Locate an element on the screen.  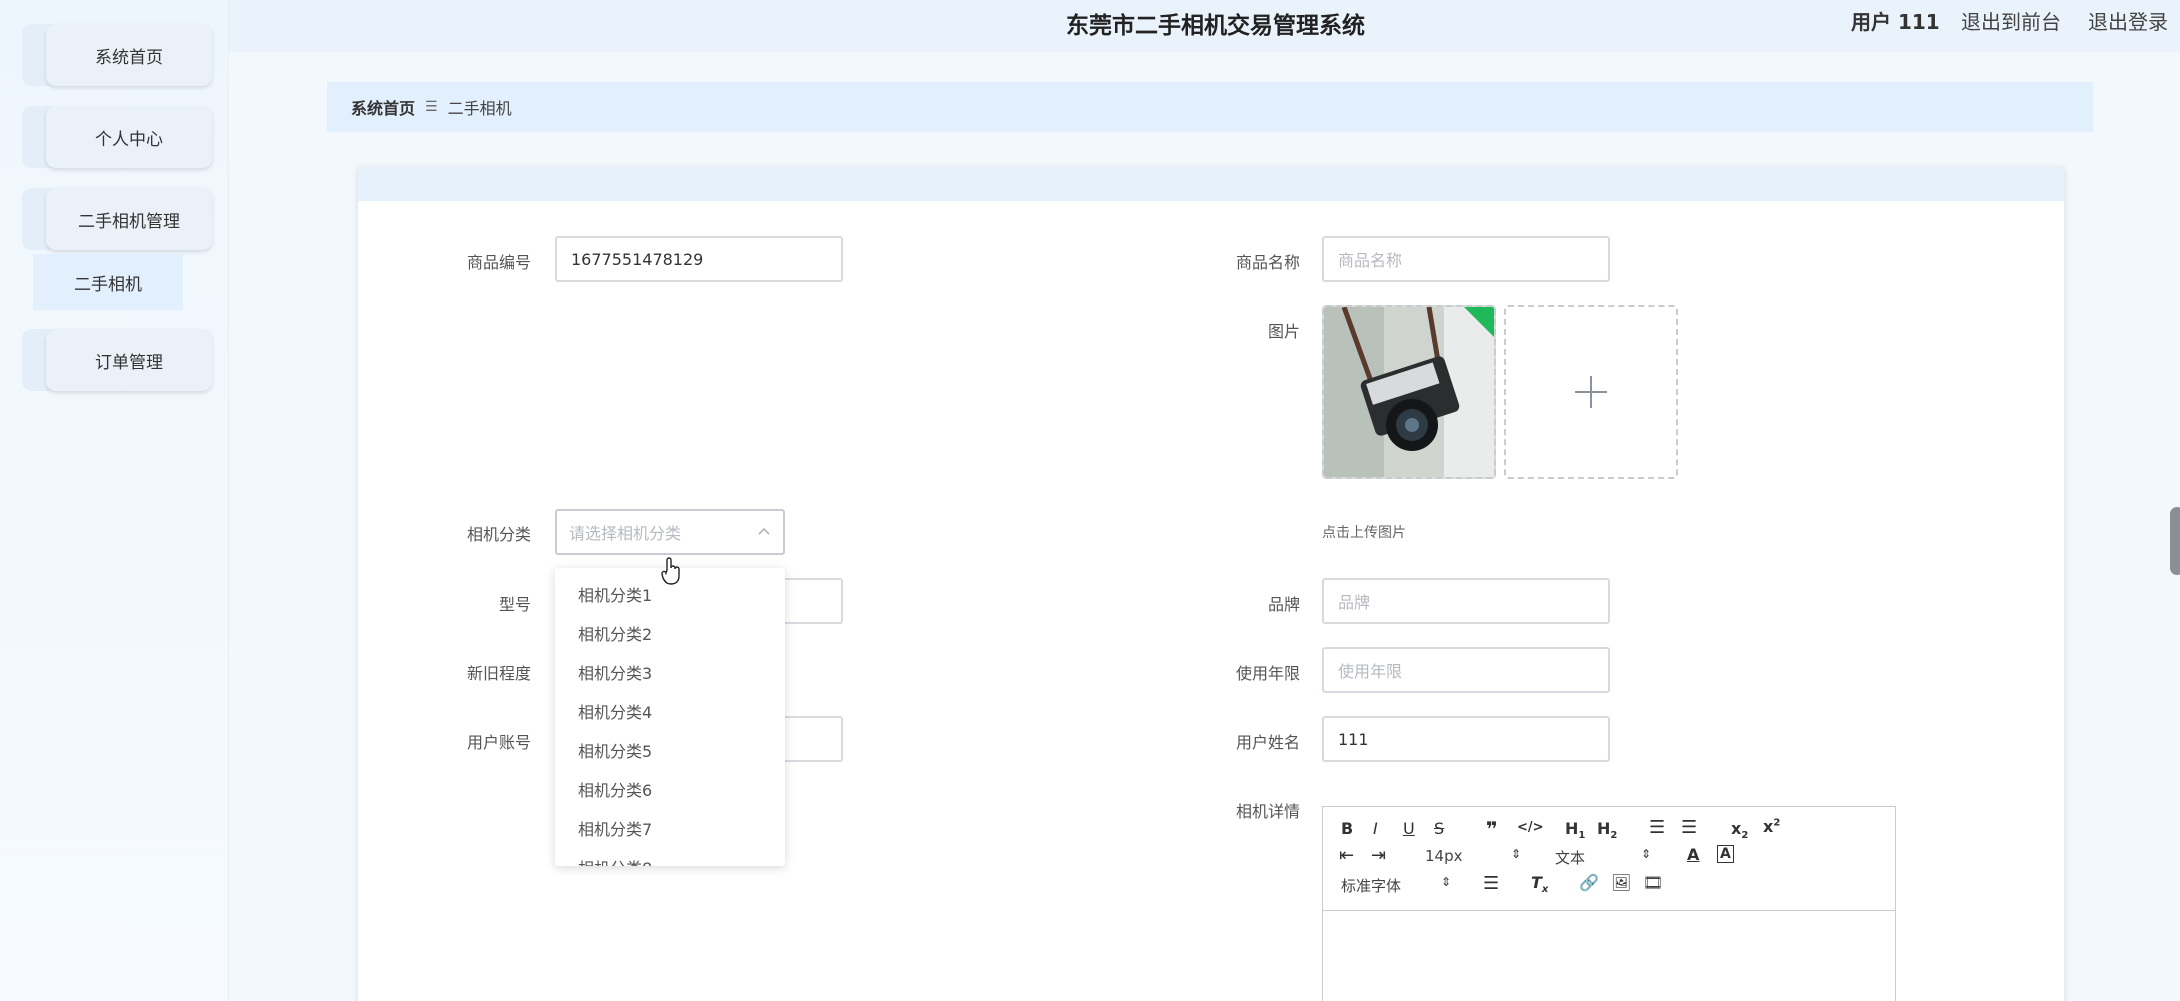
product-no-label: 商品编号 is located at coordinates (498, 262).